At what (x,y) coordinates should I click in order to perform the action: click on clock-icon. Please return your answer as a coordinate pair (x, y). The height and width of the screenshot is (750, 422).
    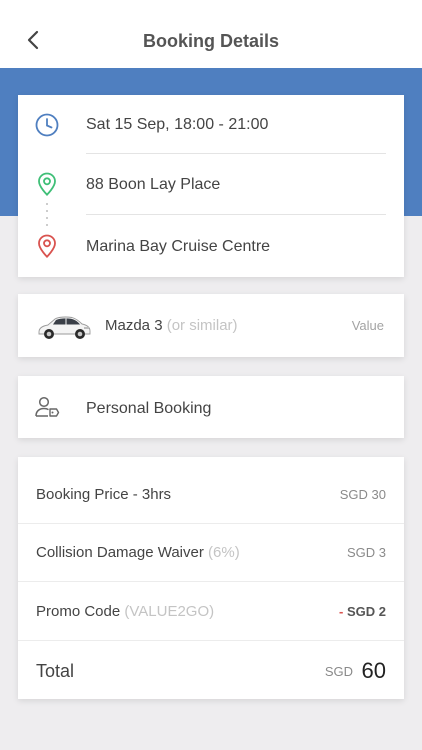
    Looking at the image, I should click on (47, 125).